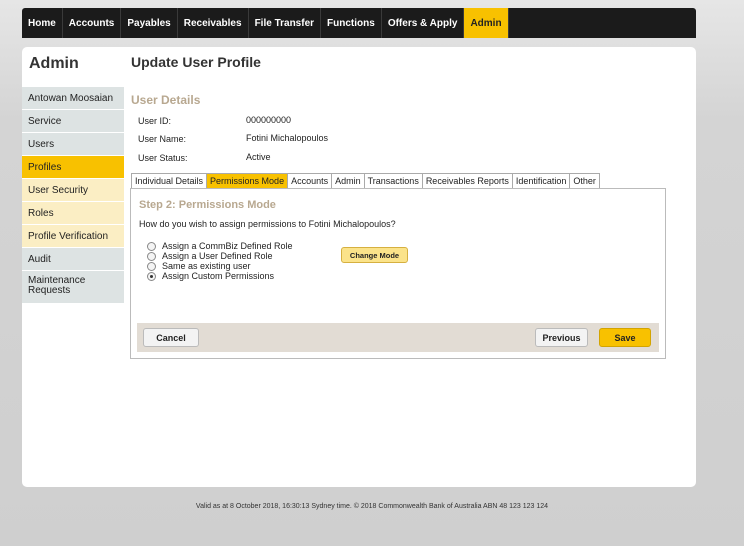 The image size is (744, 546). I want to click on change-mode-button: Change Mode, so click(374, 255).